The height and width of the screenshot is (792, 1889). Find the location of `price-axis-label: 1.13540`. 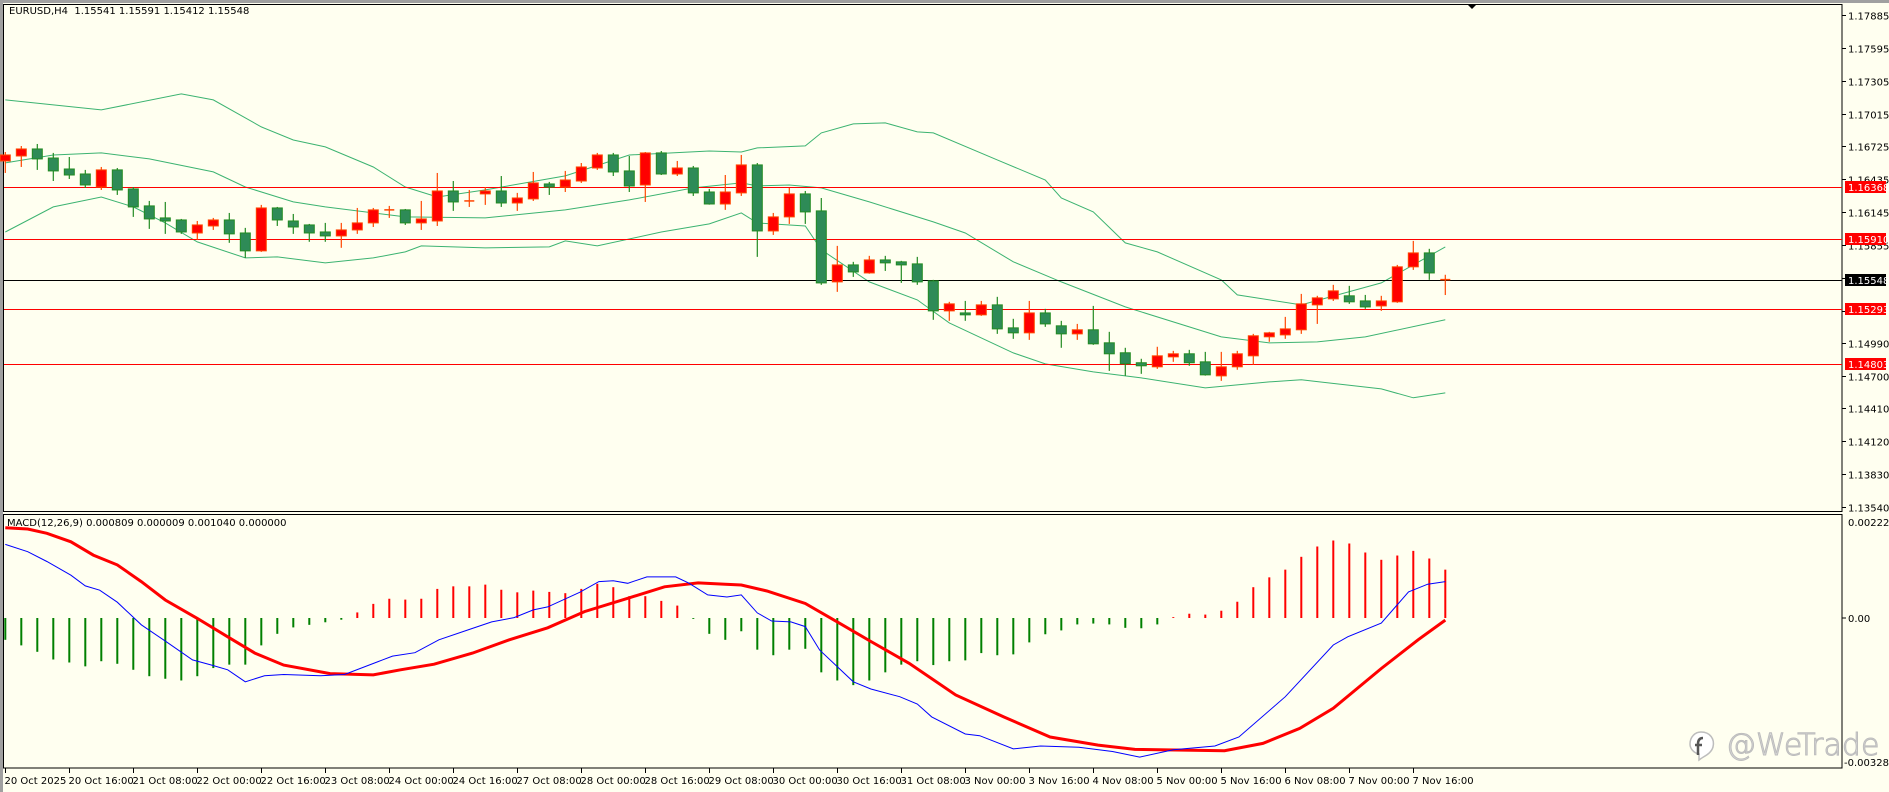

price-axis-label: 1.13540 is located at coordinates (1868, 509).